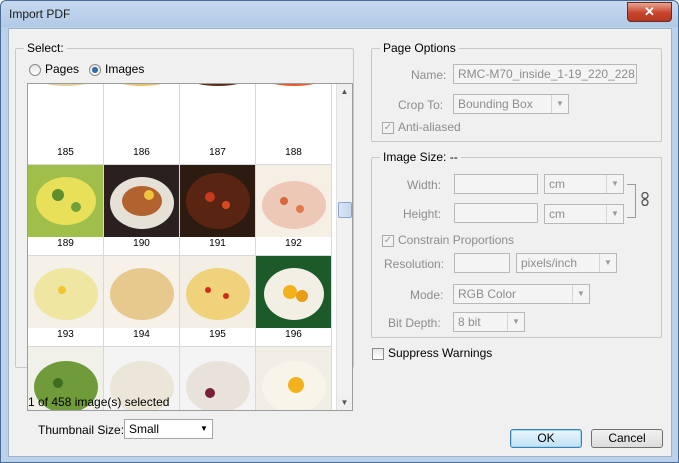  What do you see at coordinates (168, 429) in the screenshot?
I see `thumbnail-size-select: Small ▼` at bounding box center [168, 429].